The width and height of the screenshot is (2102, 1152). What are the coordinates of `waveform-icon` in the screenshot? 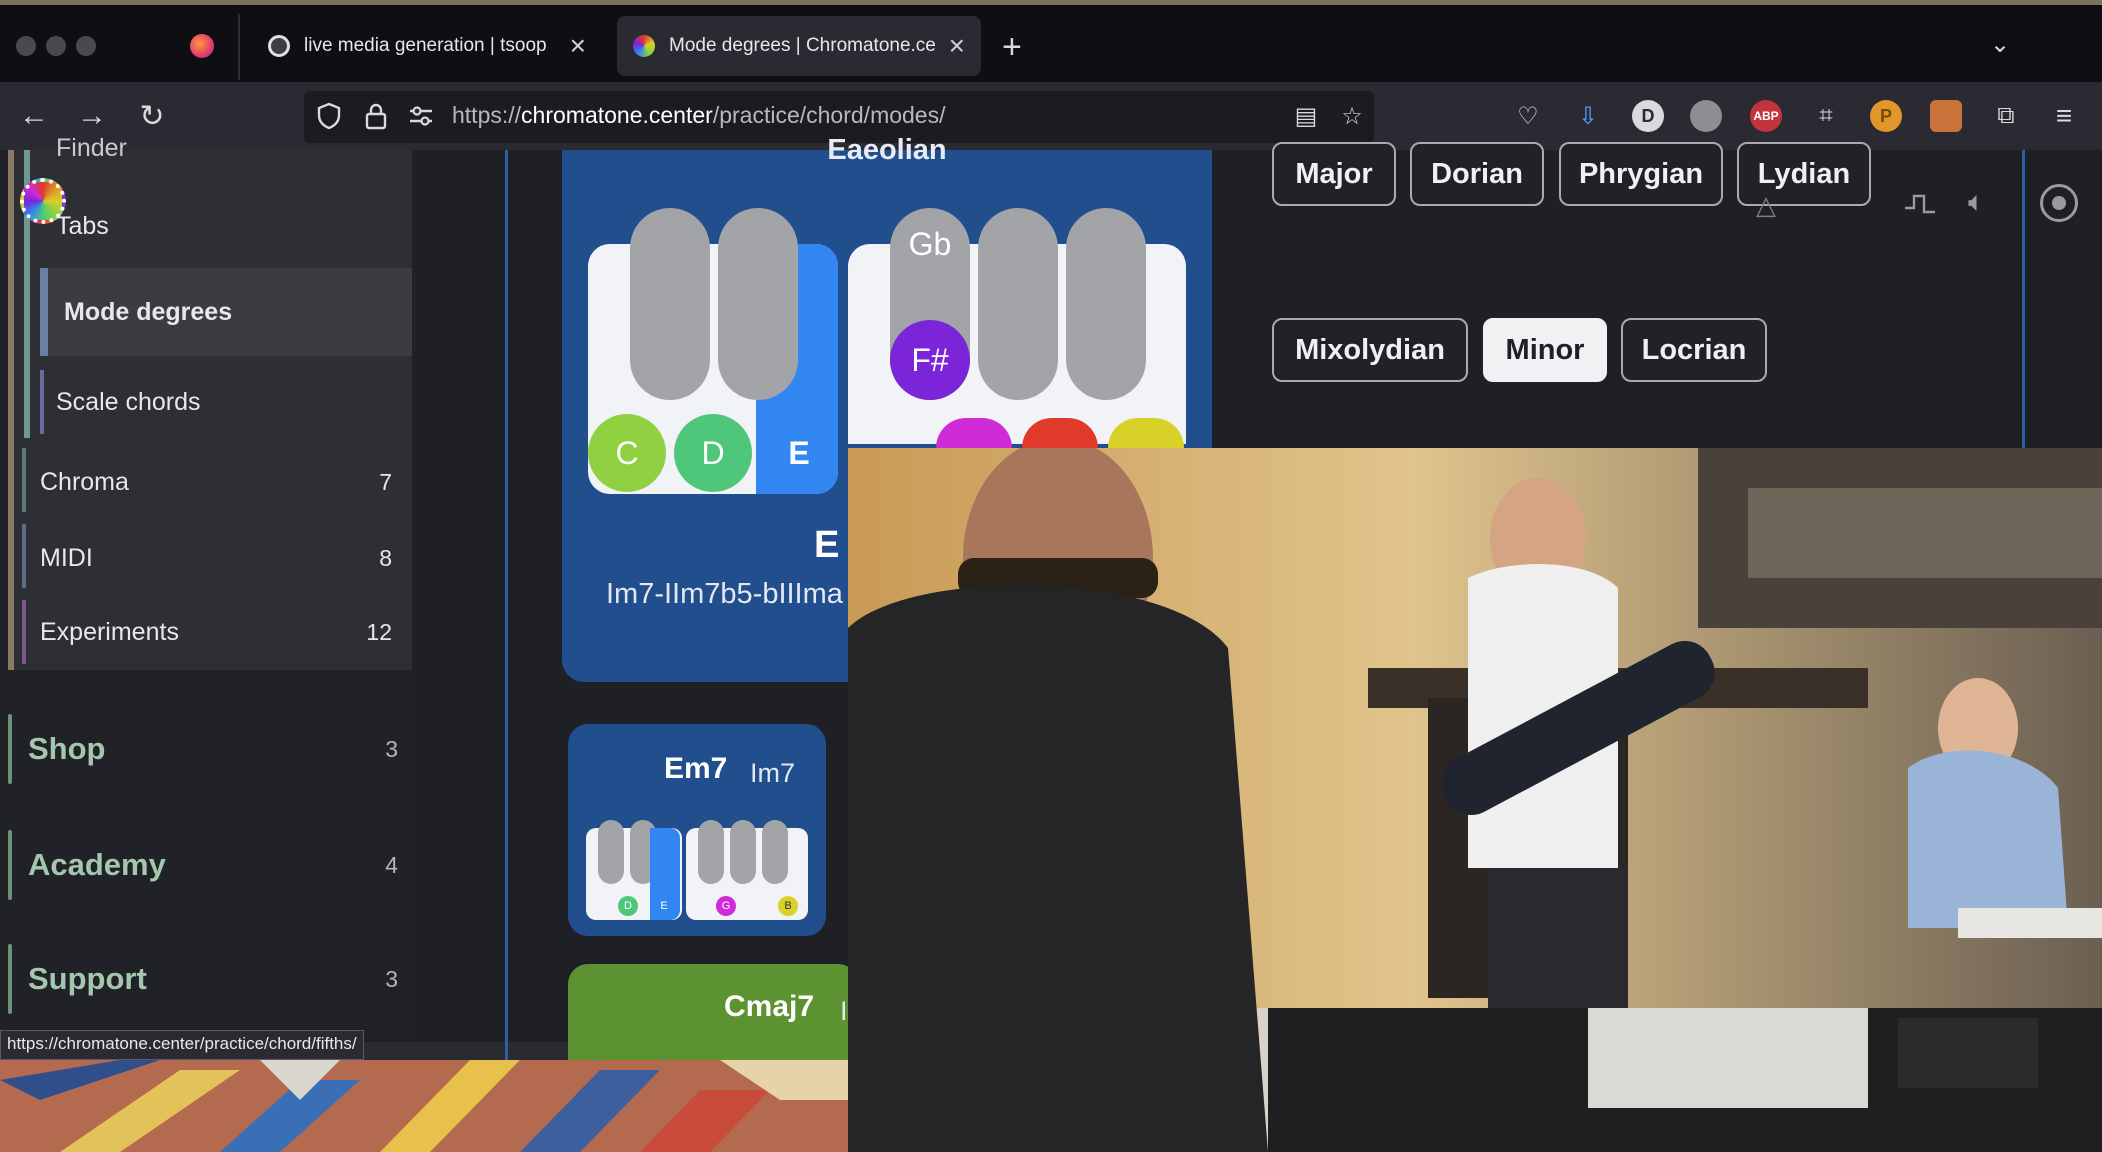 It's located at (1920, 204).